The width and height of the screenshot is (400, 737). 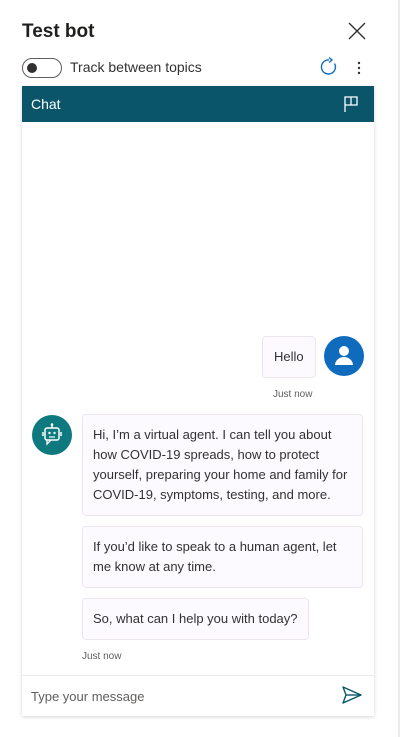 What do you see at coordinates (293, 394) in the screenshot?
I see `user-message-timestamp: Just now` at bounding box center [293, 394].